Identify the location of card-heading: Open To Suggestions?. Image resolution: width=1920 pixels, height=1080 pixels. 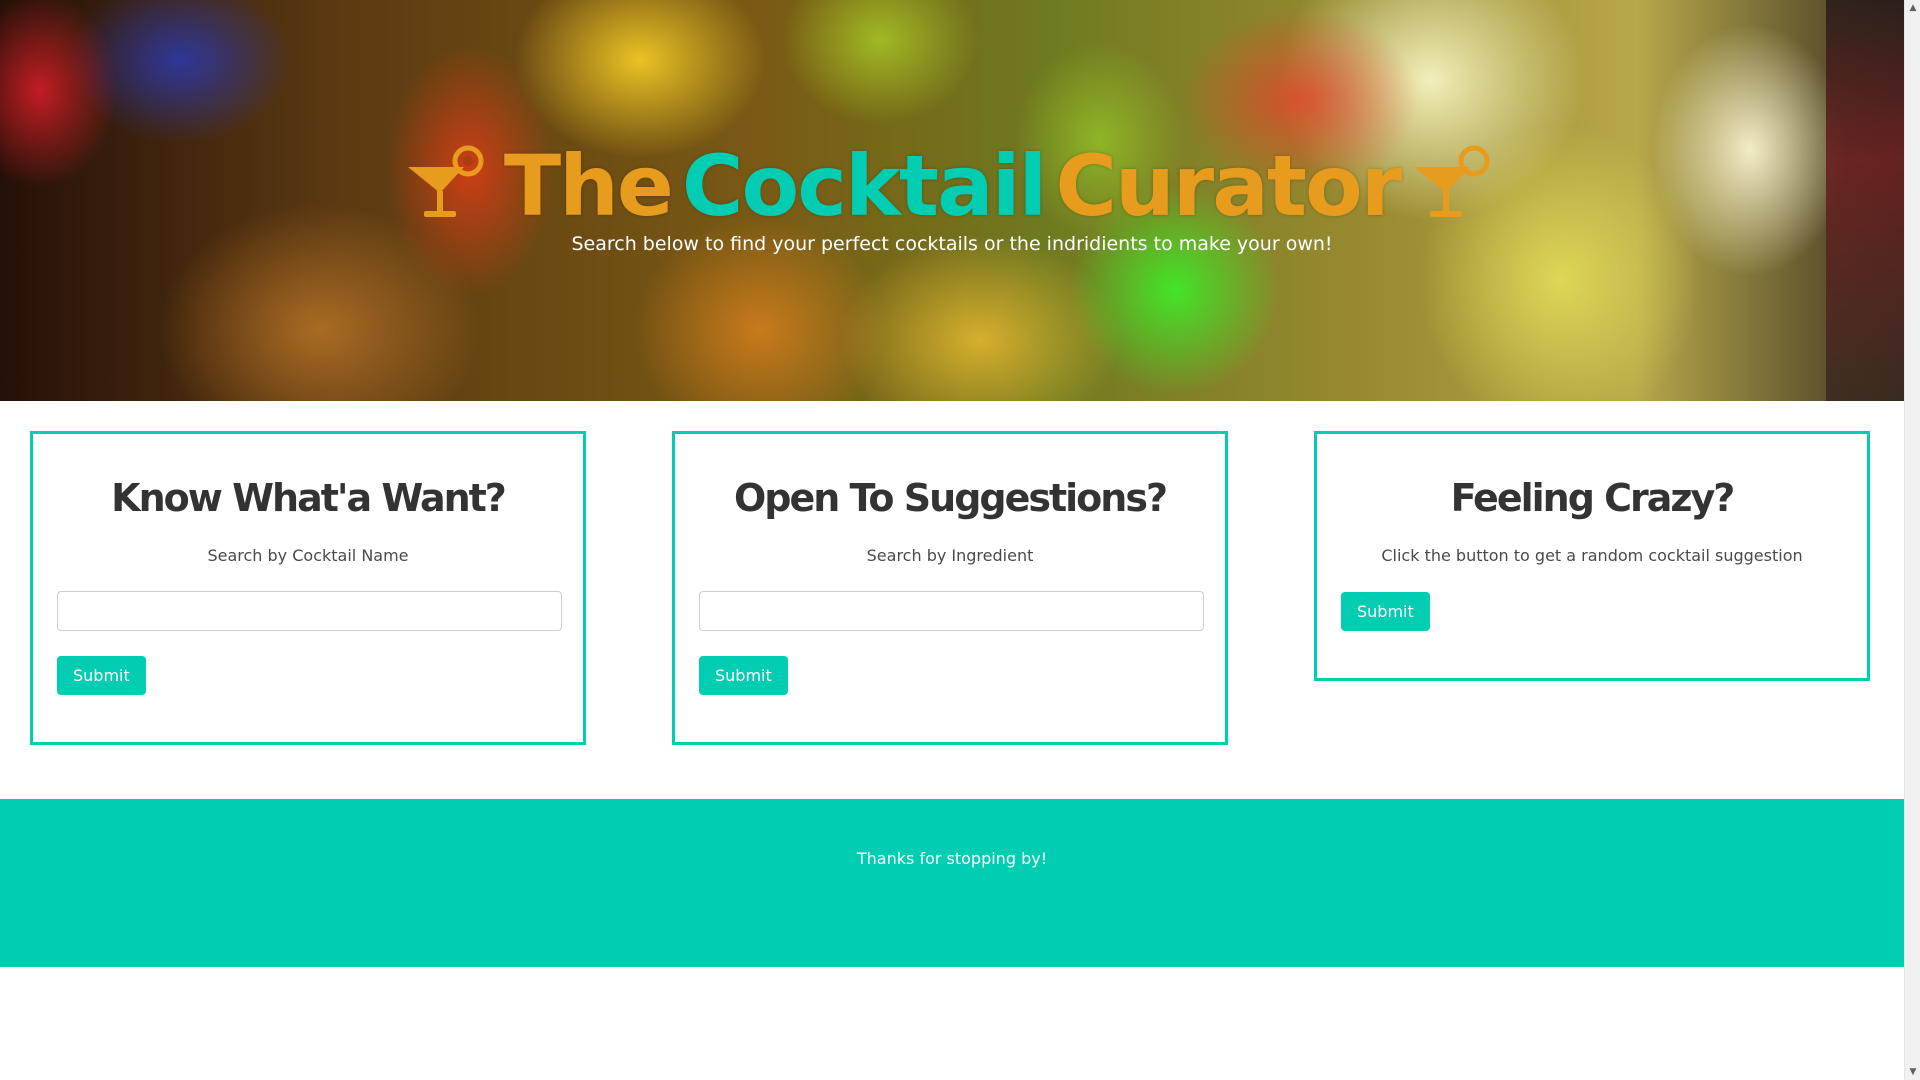
(951, 498).